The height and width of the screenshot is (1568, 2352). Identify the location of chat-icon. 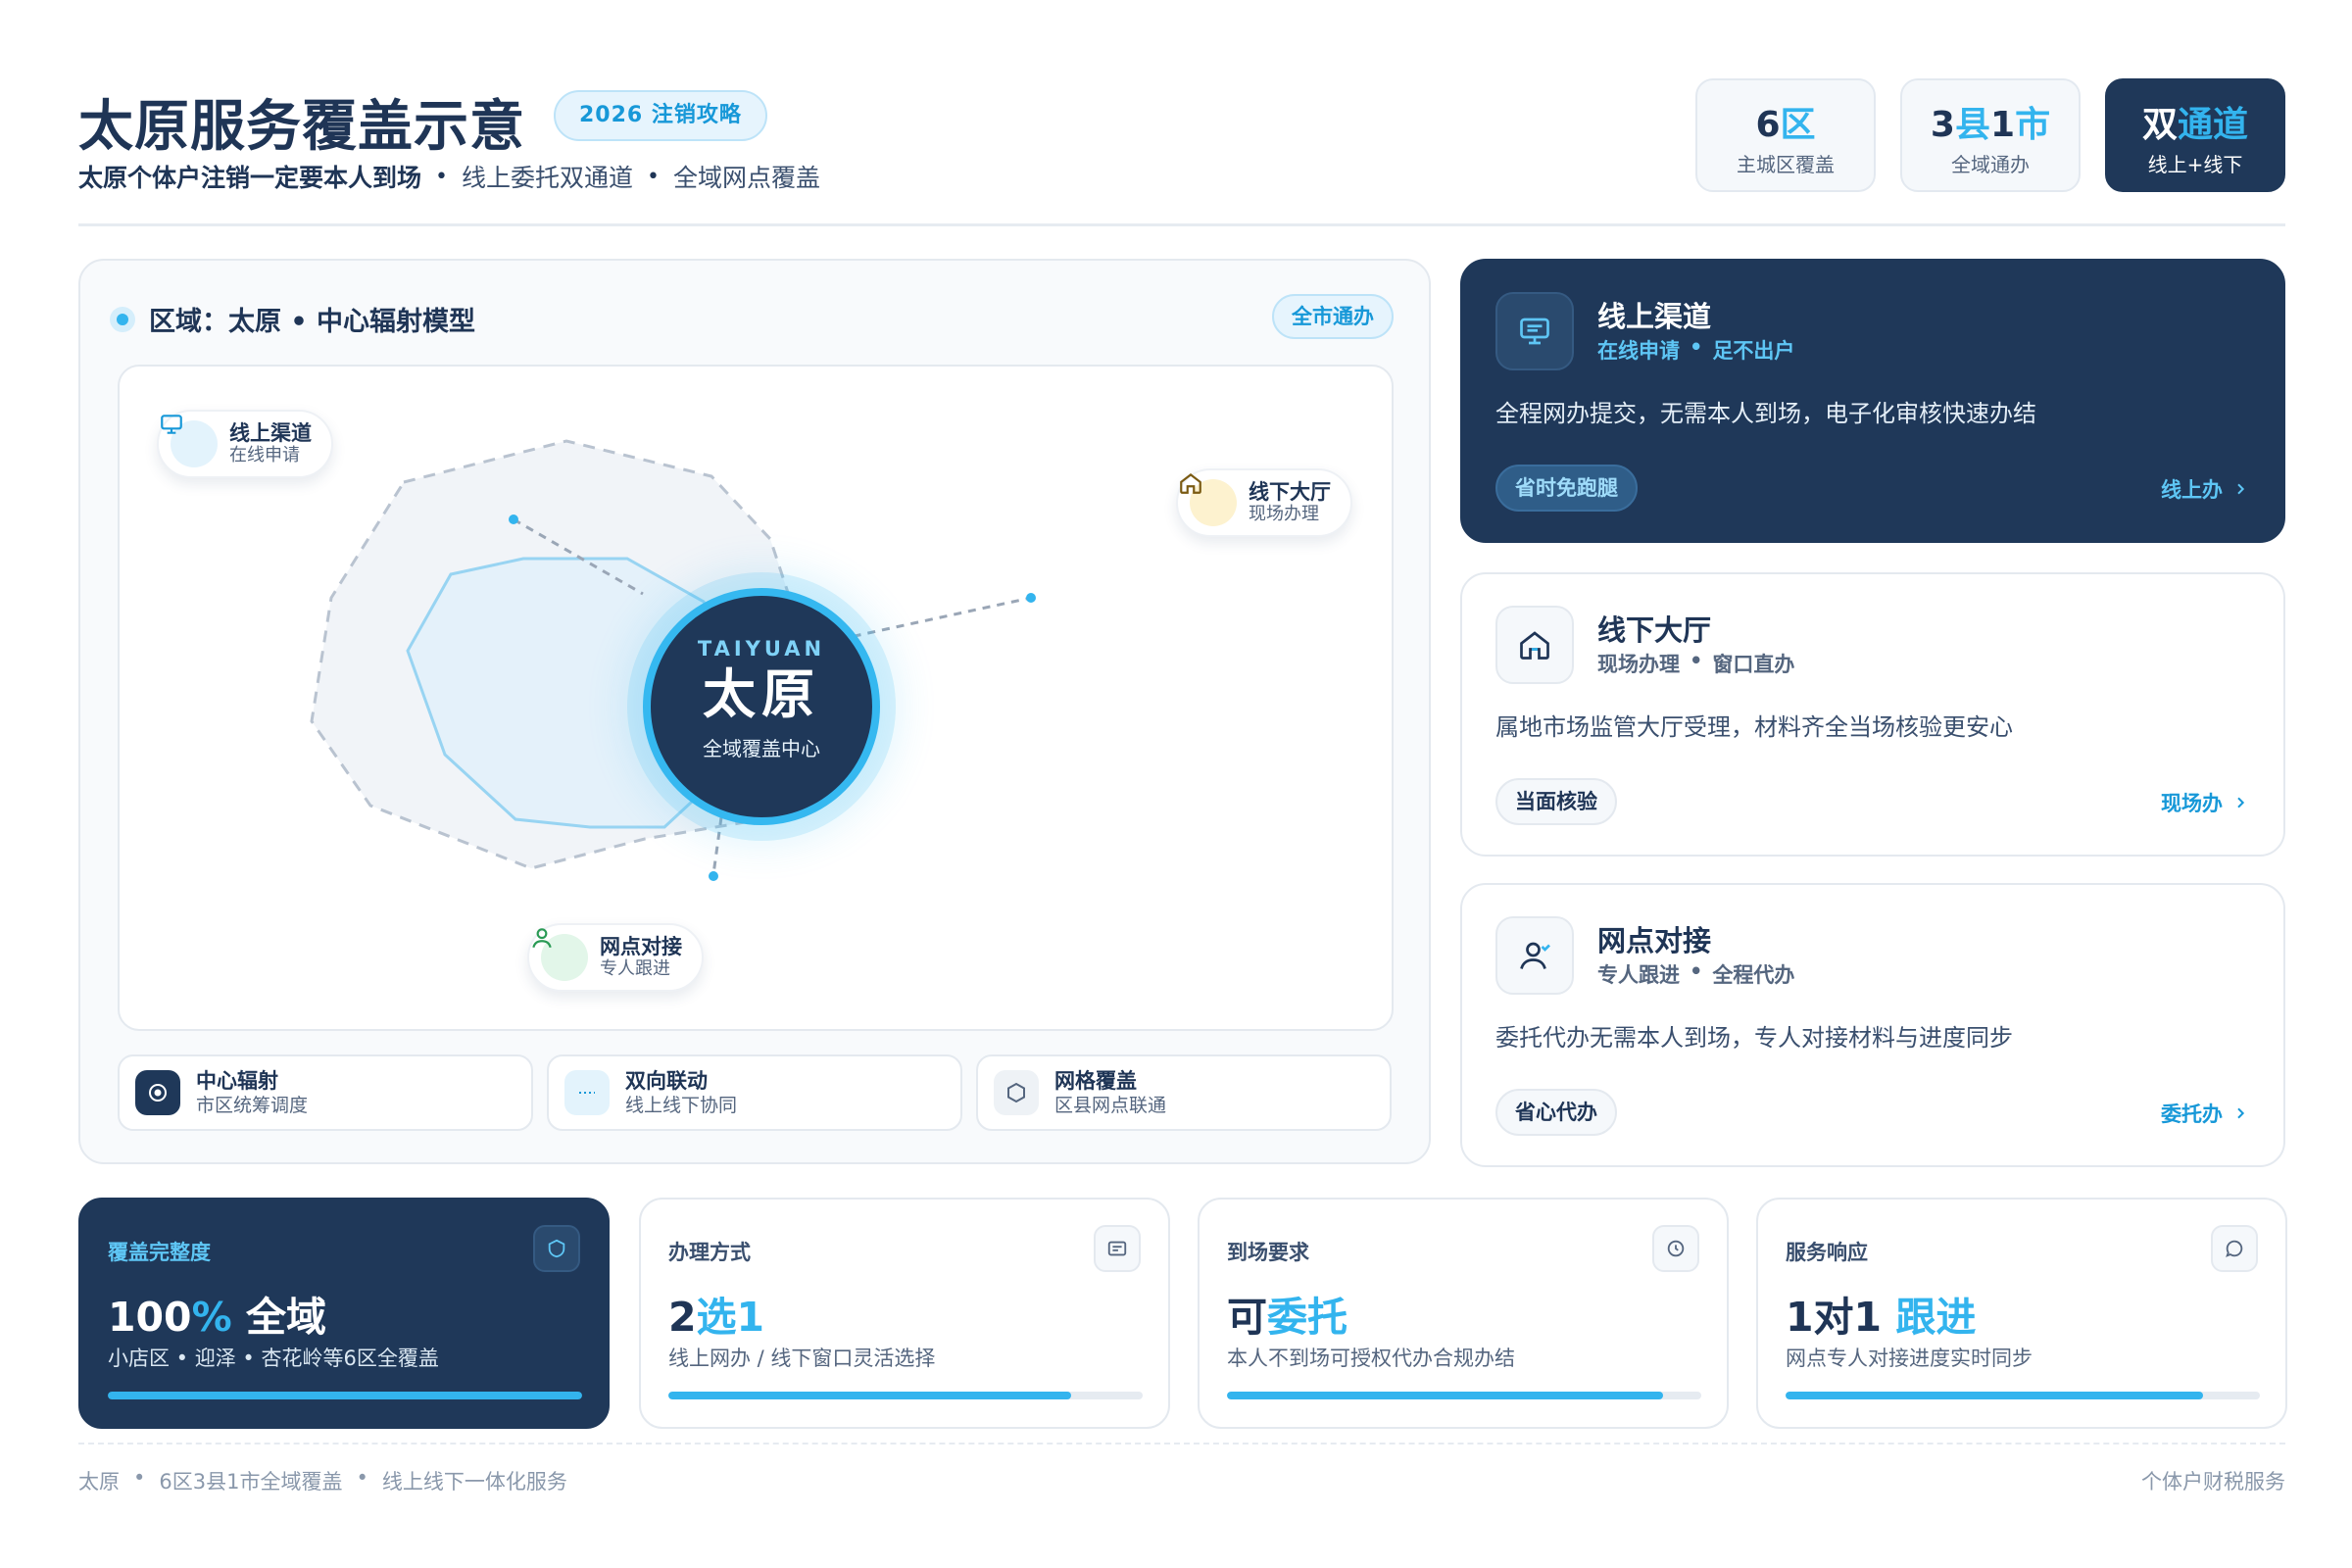
(2234, 1248).